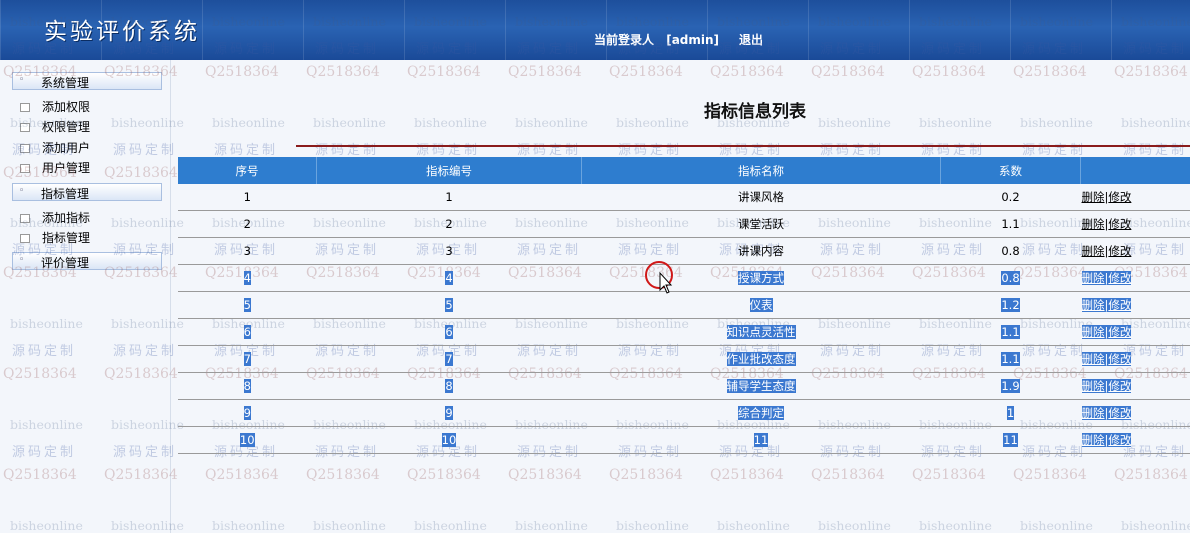  I want to click on column-header-seq: 序号, so click(247, 170).